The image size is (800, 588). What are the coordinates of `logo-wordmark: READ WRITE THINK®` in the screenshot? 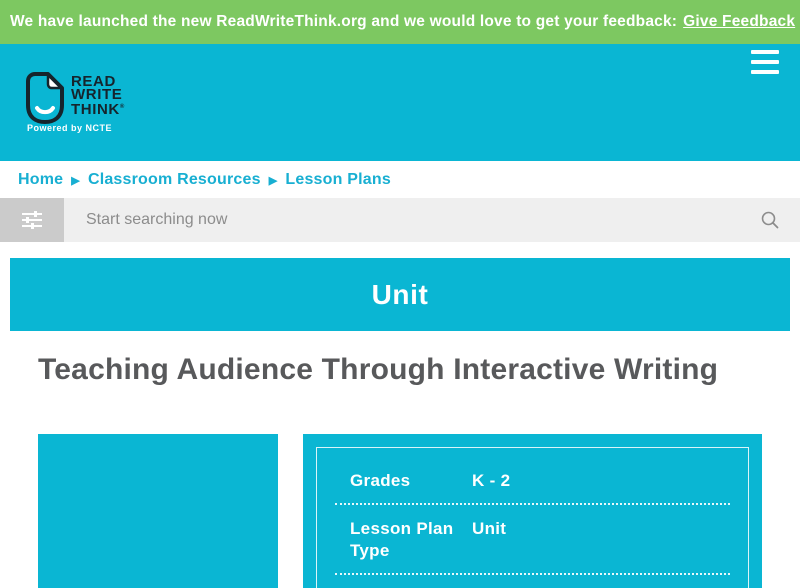 It's located at (98, 95).